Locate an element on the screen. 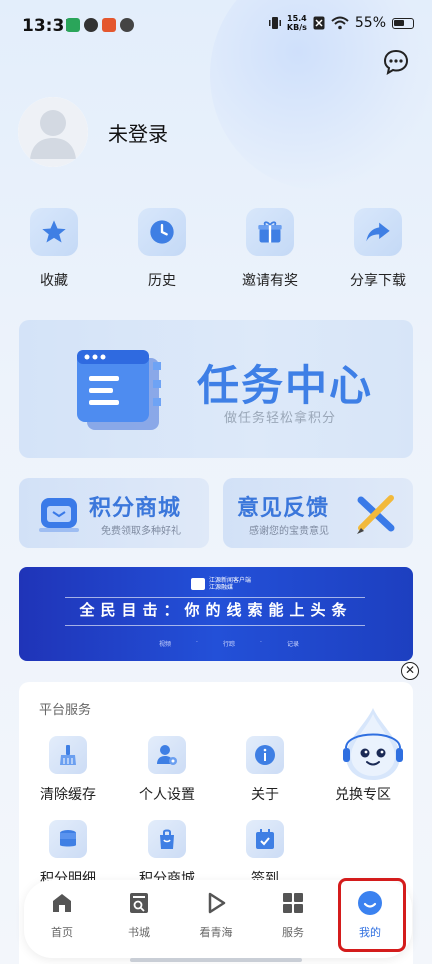 This screenshot has height=964, width=432. play-icon is located at coordinates (216, 903).